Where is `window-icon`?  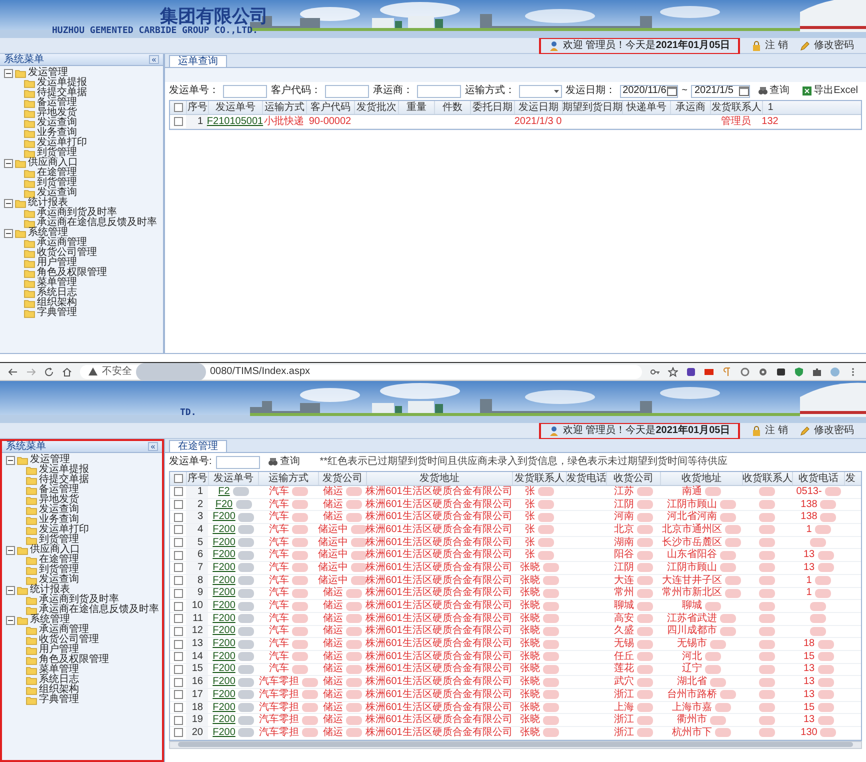 window-icon is located at coordinates (781, 371).